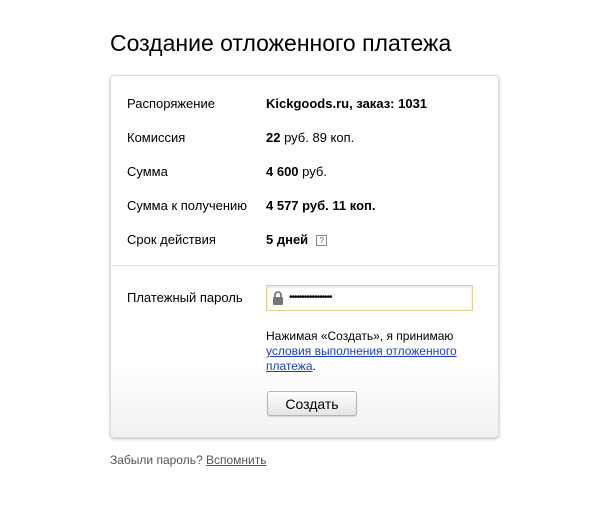 This screenshot has height=507, width=600. Describe the element at coordinates (322, 240) in the screenshot. I see `help-icon: ?` at that location.